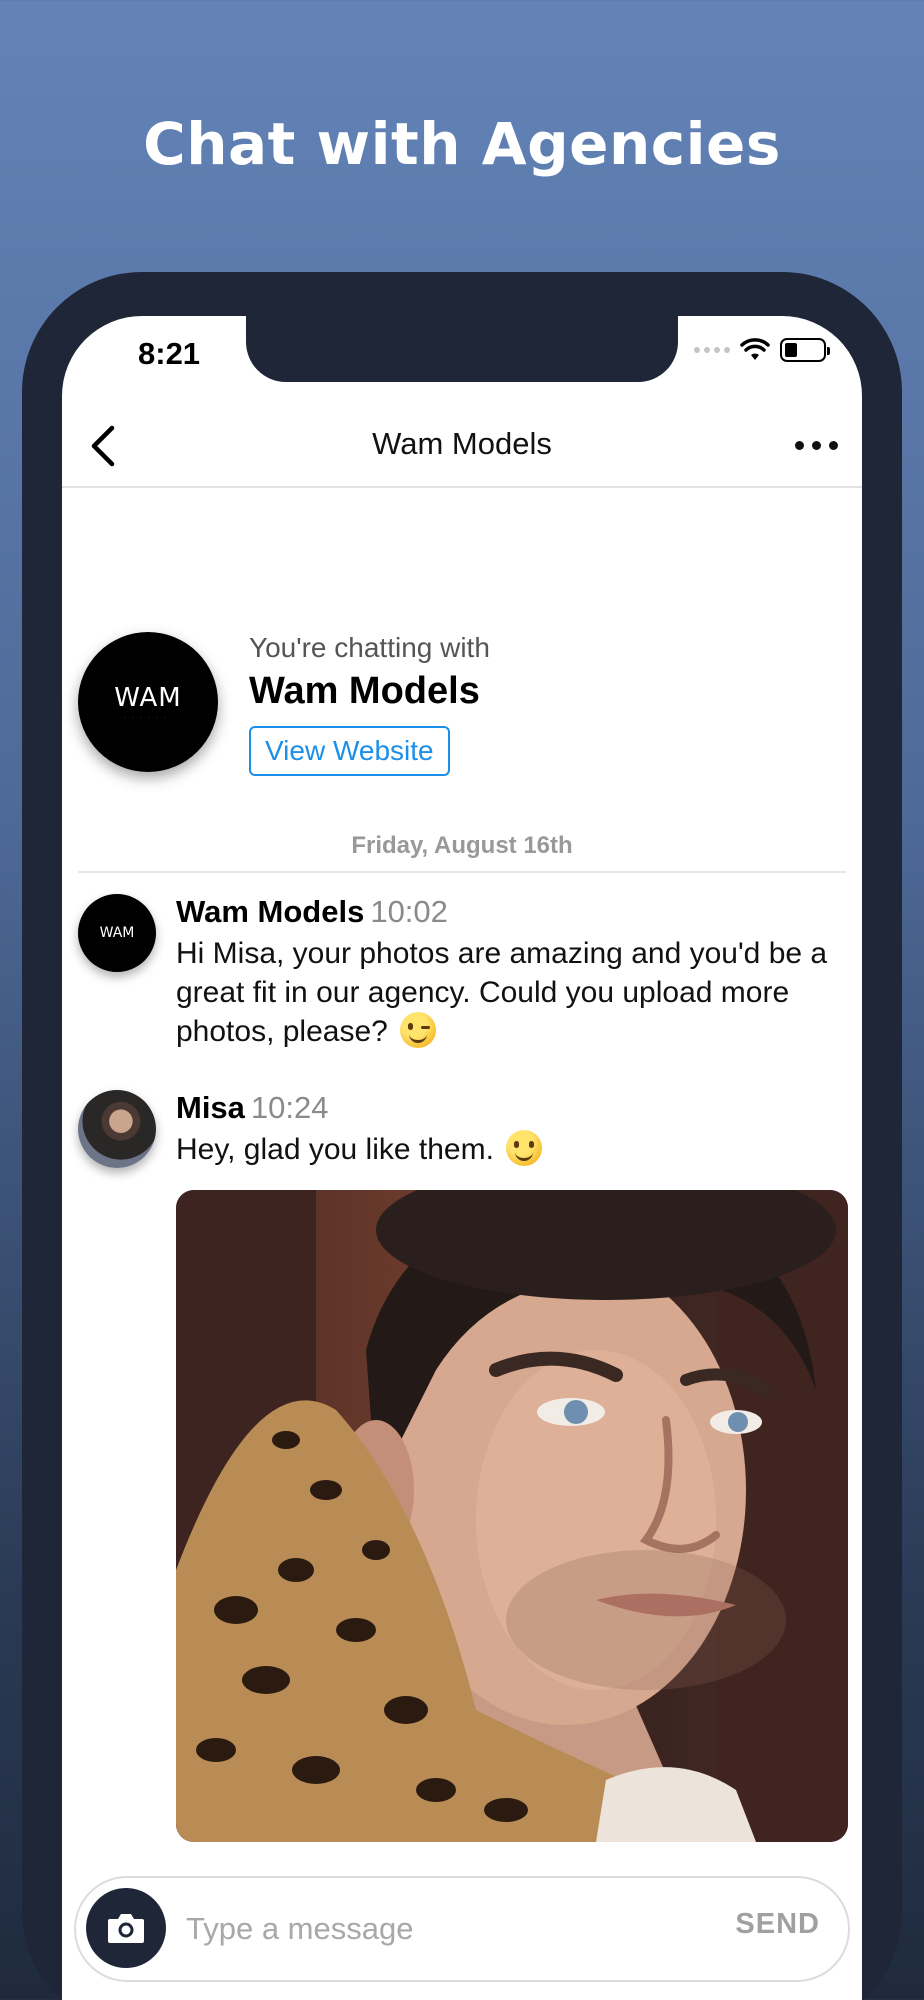 Image resolution: width=924 pixels, height=2000 pixels. What do you see at coordinates (117, 1129) in the screenshot?
I see `sender-avatar` at bounding box center [117, 1129].